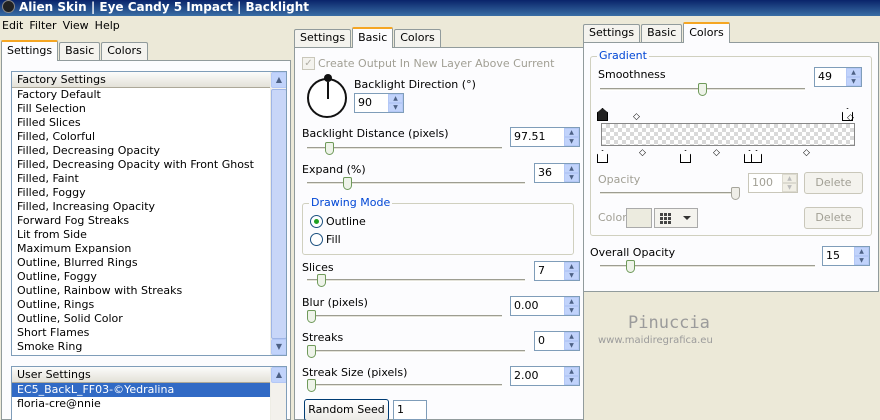 The width and height of the screenshot is (880, 420). What do you see at coordinates (328, 78) in the screenshot?
I see `dial-knob-icon` at bounding box center [328, 78].